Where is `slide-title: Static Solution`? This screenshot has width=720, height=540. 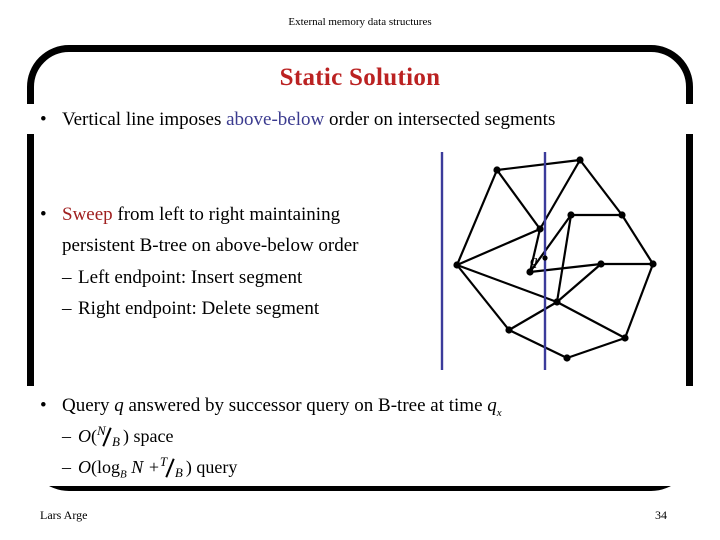 slide-title: Static Solution is located at coordinates (360, 77).